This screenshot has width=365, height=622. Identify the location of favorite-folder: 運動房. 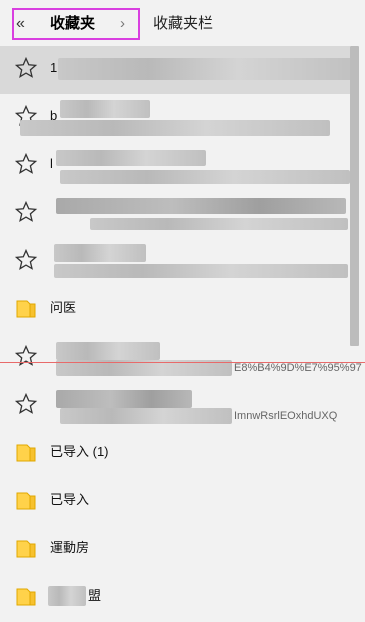
(175, 550).